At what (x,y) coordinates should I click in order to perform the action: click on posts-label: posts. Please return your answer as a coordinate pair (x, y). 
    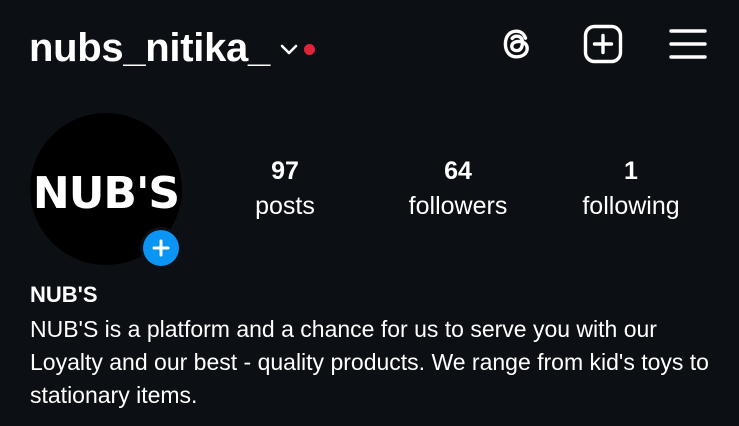
    Looking at the image, I should click on (285, 206).